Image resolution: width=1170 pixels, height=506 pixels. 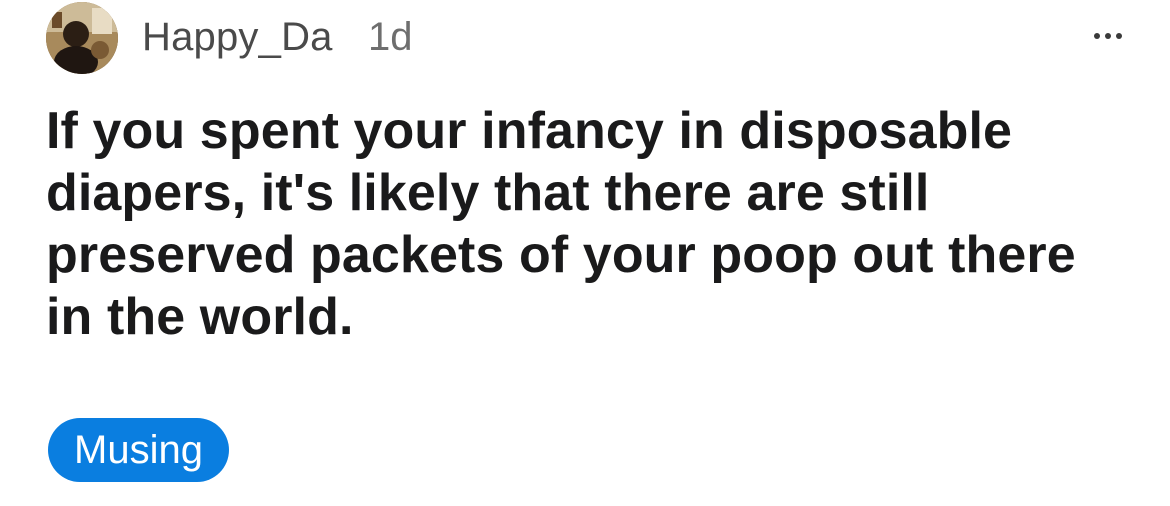 What do you see at coordinates (237, 37) in the screenshot?
I see `author-username: Happy_Da` at bounding box center [237, 37].